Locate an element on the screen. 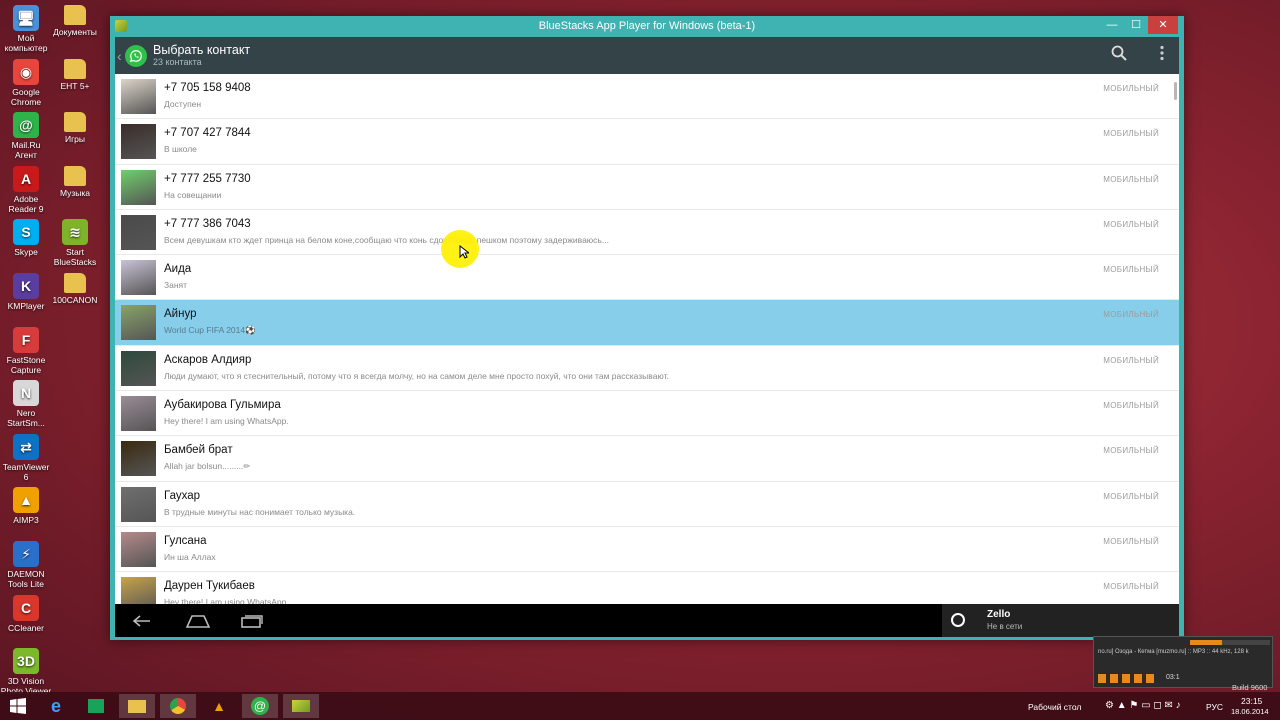 This screenshot has height=720, width=1280. ie-icon: e is located at coordinates (56, 706).